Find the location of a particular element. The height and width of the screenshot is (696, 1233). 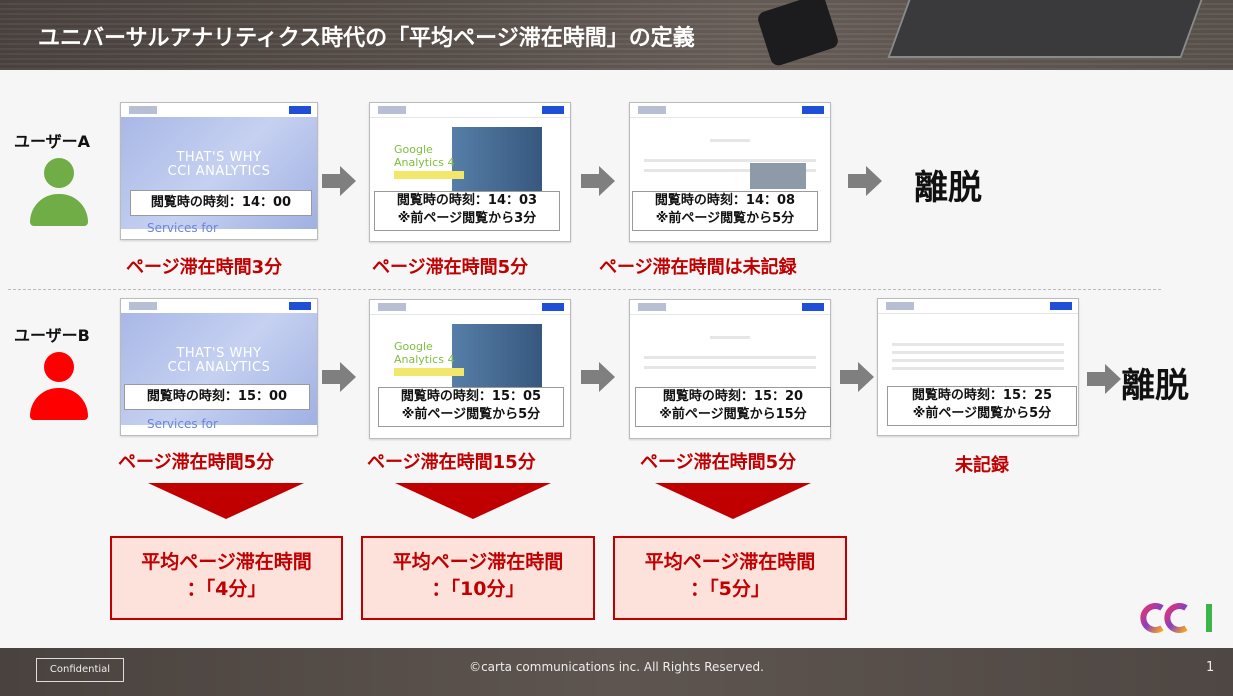

row-a-label-3: ページ滞在時間は未記録 is located at coordinates (698, 267).